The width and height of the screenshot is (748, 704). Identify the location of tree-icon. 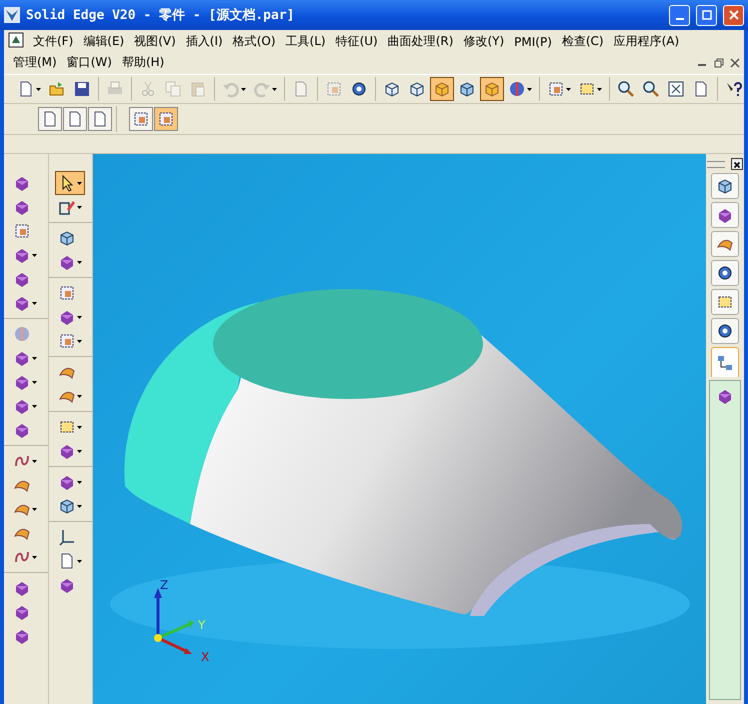
(725, 363).